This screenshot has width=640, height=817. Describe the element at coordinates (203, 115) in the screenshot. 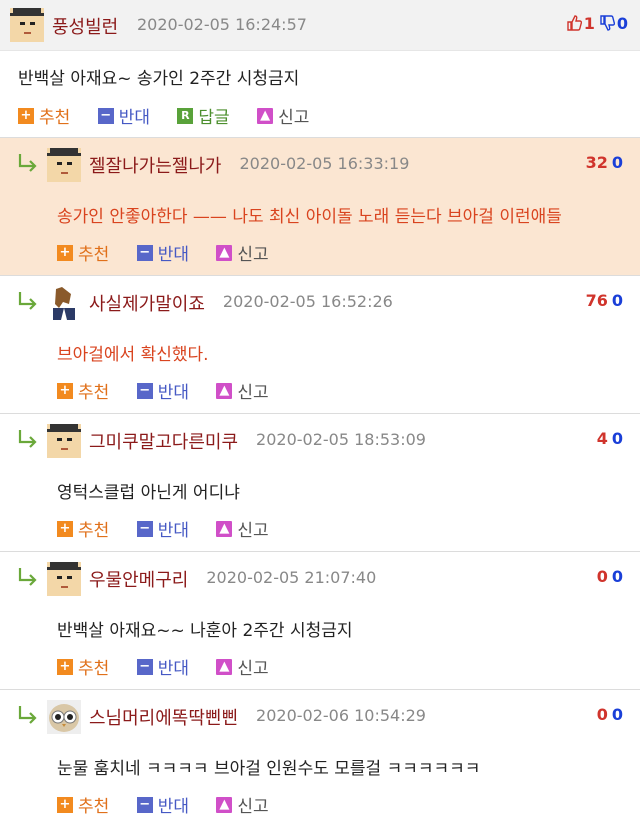

I see `reply-button: R 답글` at that location.